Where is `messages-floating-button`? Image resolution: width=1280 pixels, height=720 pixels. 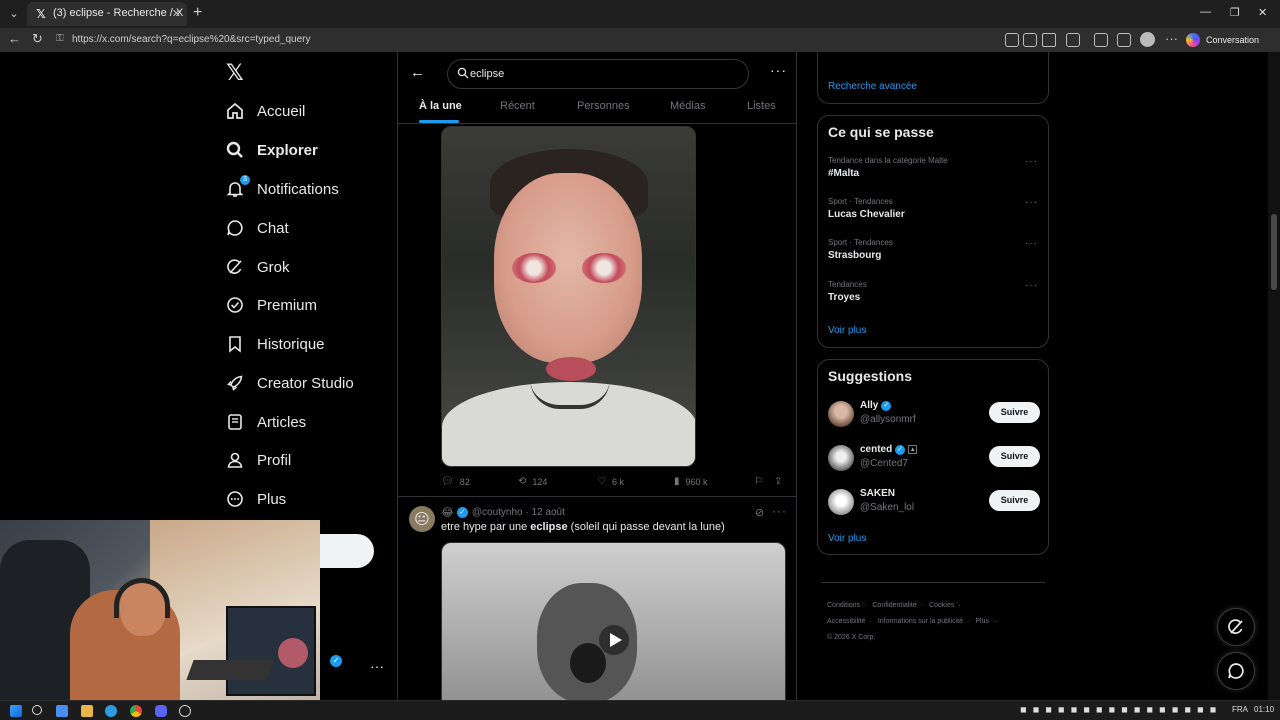
messages-floating-button is located at coordinates (1236, 671).